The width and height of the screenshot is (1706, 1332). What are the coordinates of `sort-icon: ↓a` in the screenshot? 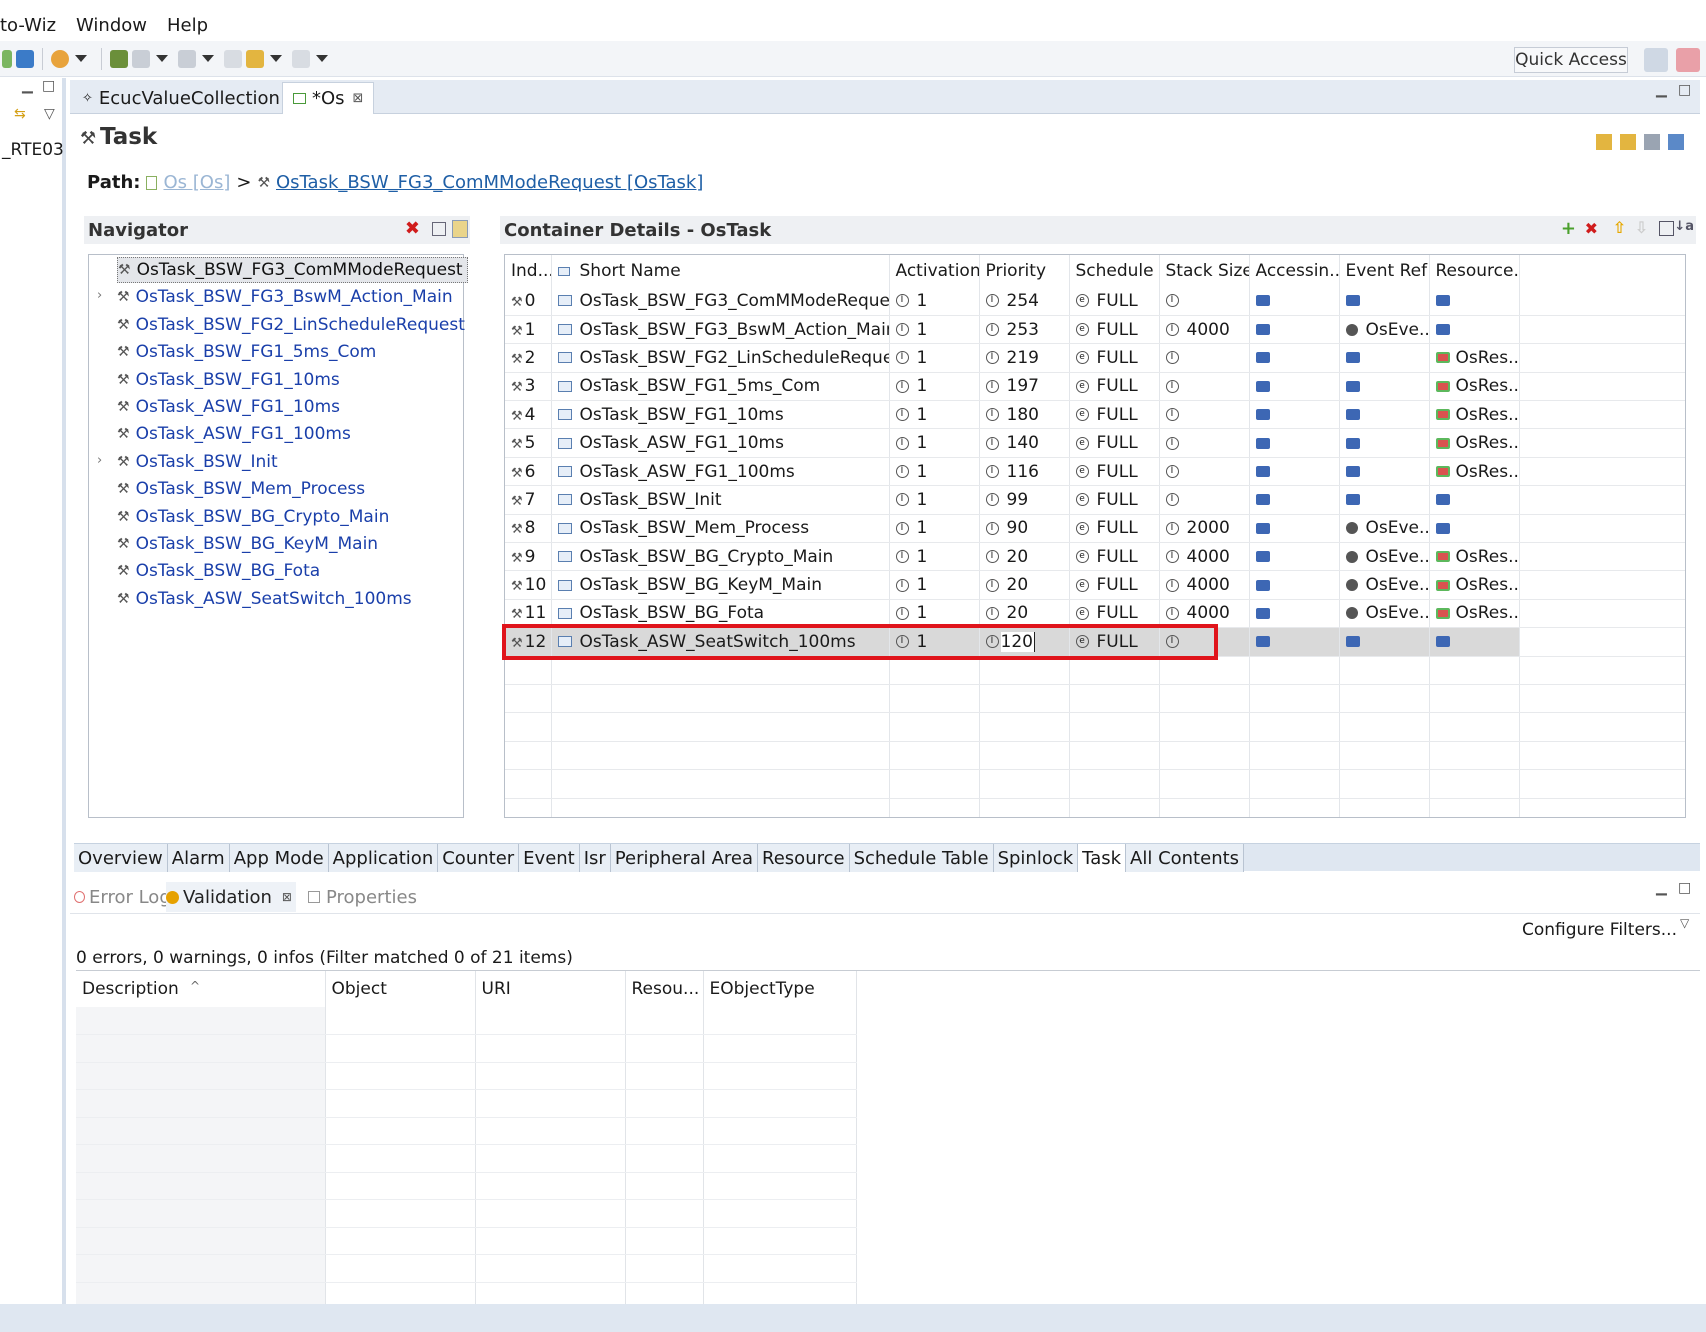 It's located at (1684, 226).